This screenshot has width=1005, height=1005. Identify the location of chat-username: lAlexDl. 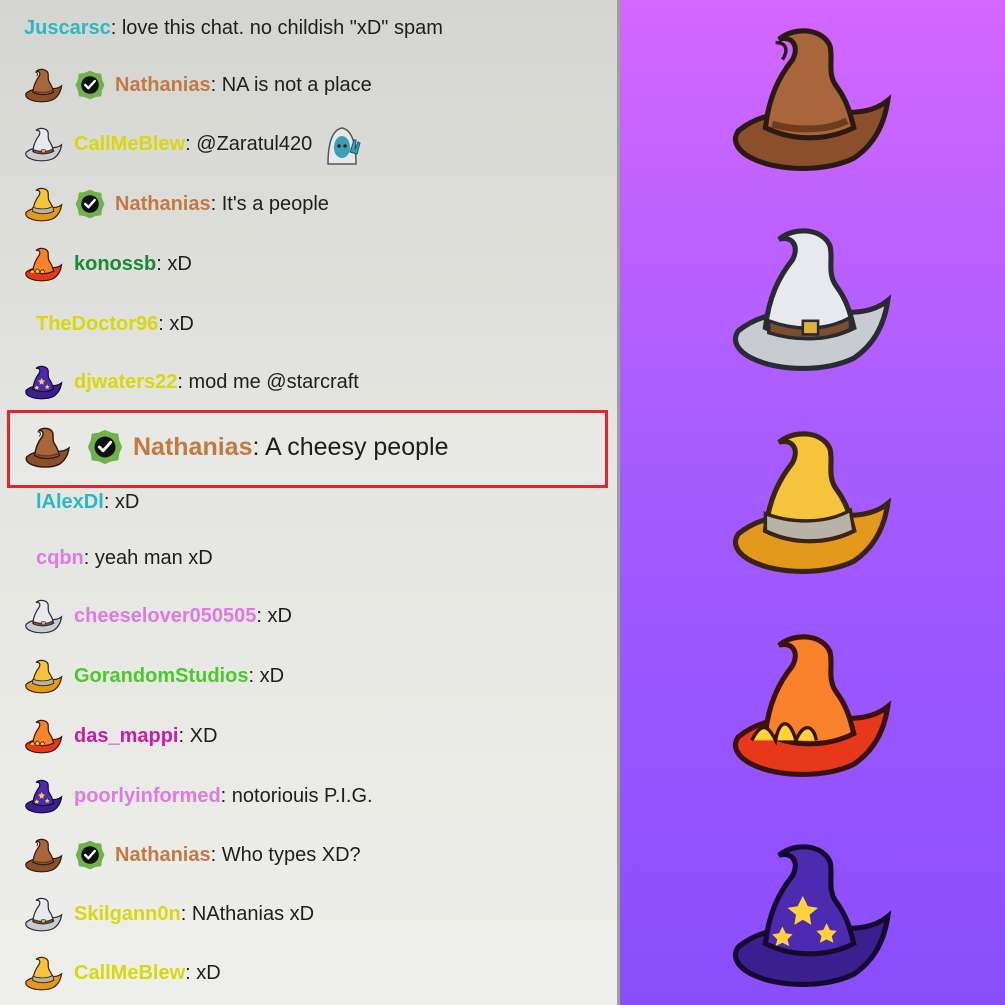
(70, 502).